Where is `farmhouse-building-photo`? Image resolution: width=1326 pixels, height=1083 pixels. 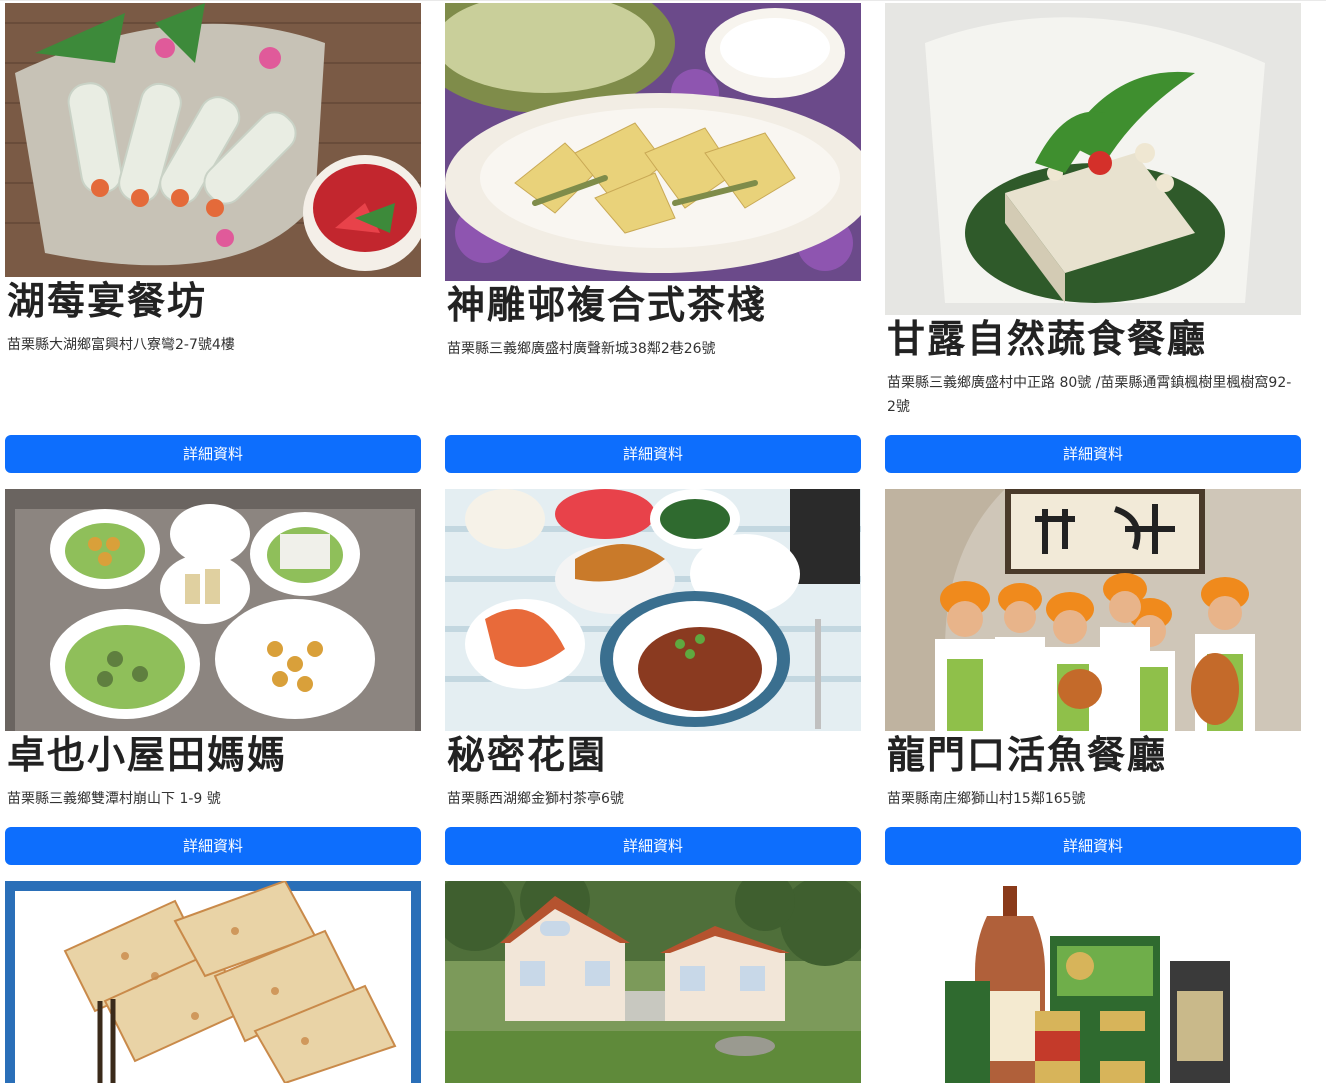 farmhouse-building-photo is located at coordinates (653, 982).